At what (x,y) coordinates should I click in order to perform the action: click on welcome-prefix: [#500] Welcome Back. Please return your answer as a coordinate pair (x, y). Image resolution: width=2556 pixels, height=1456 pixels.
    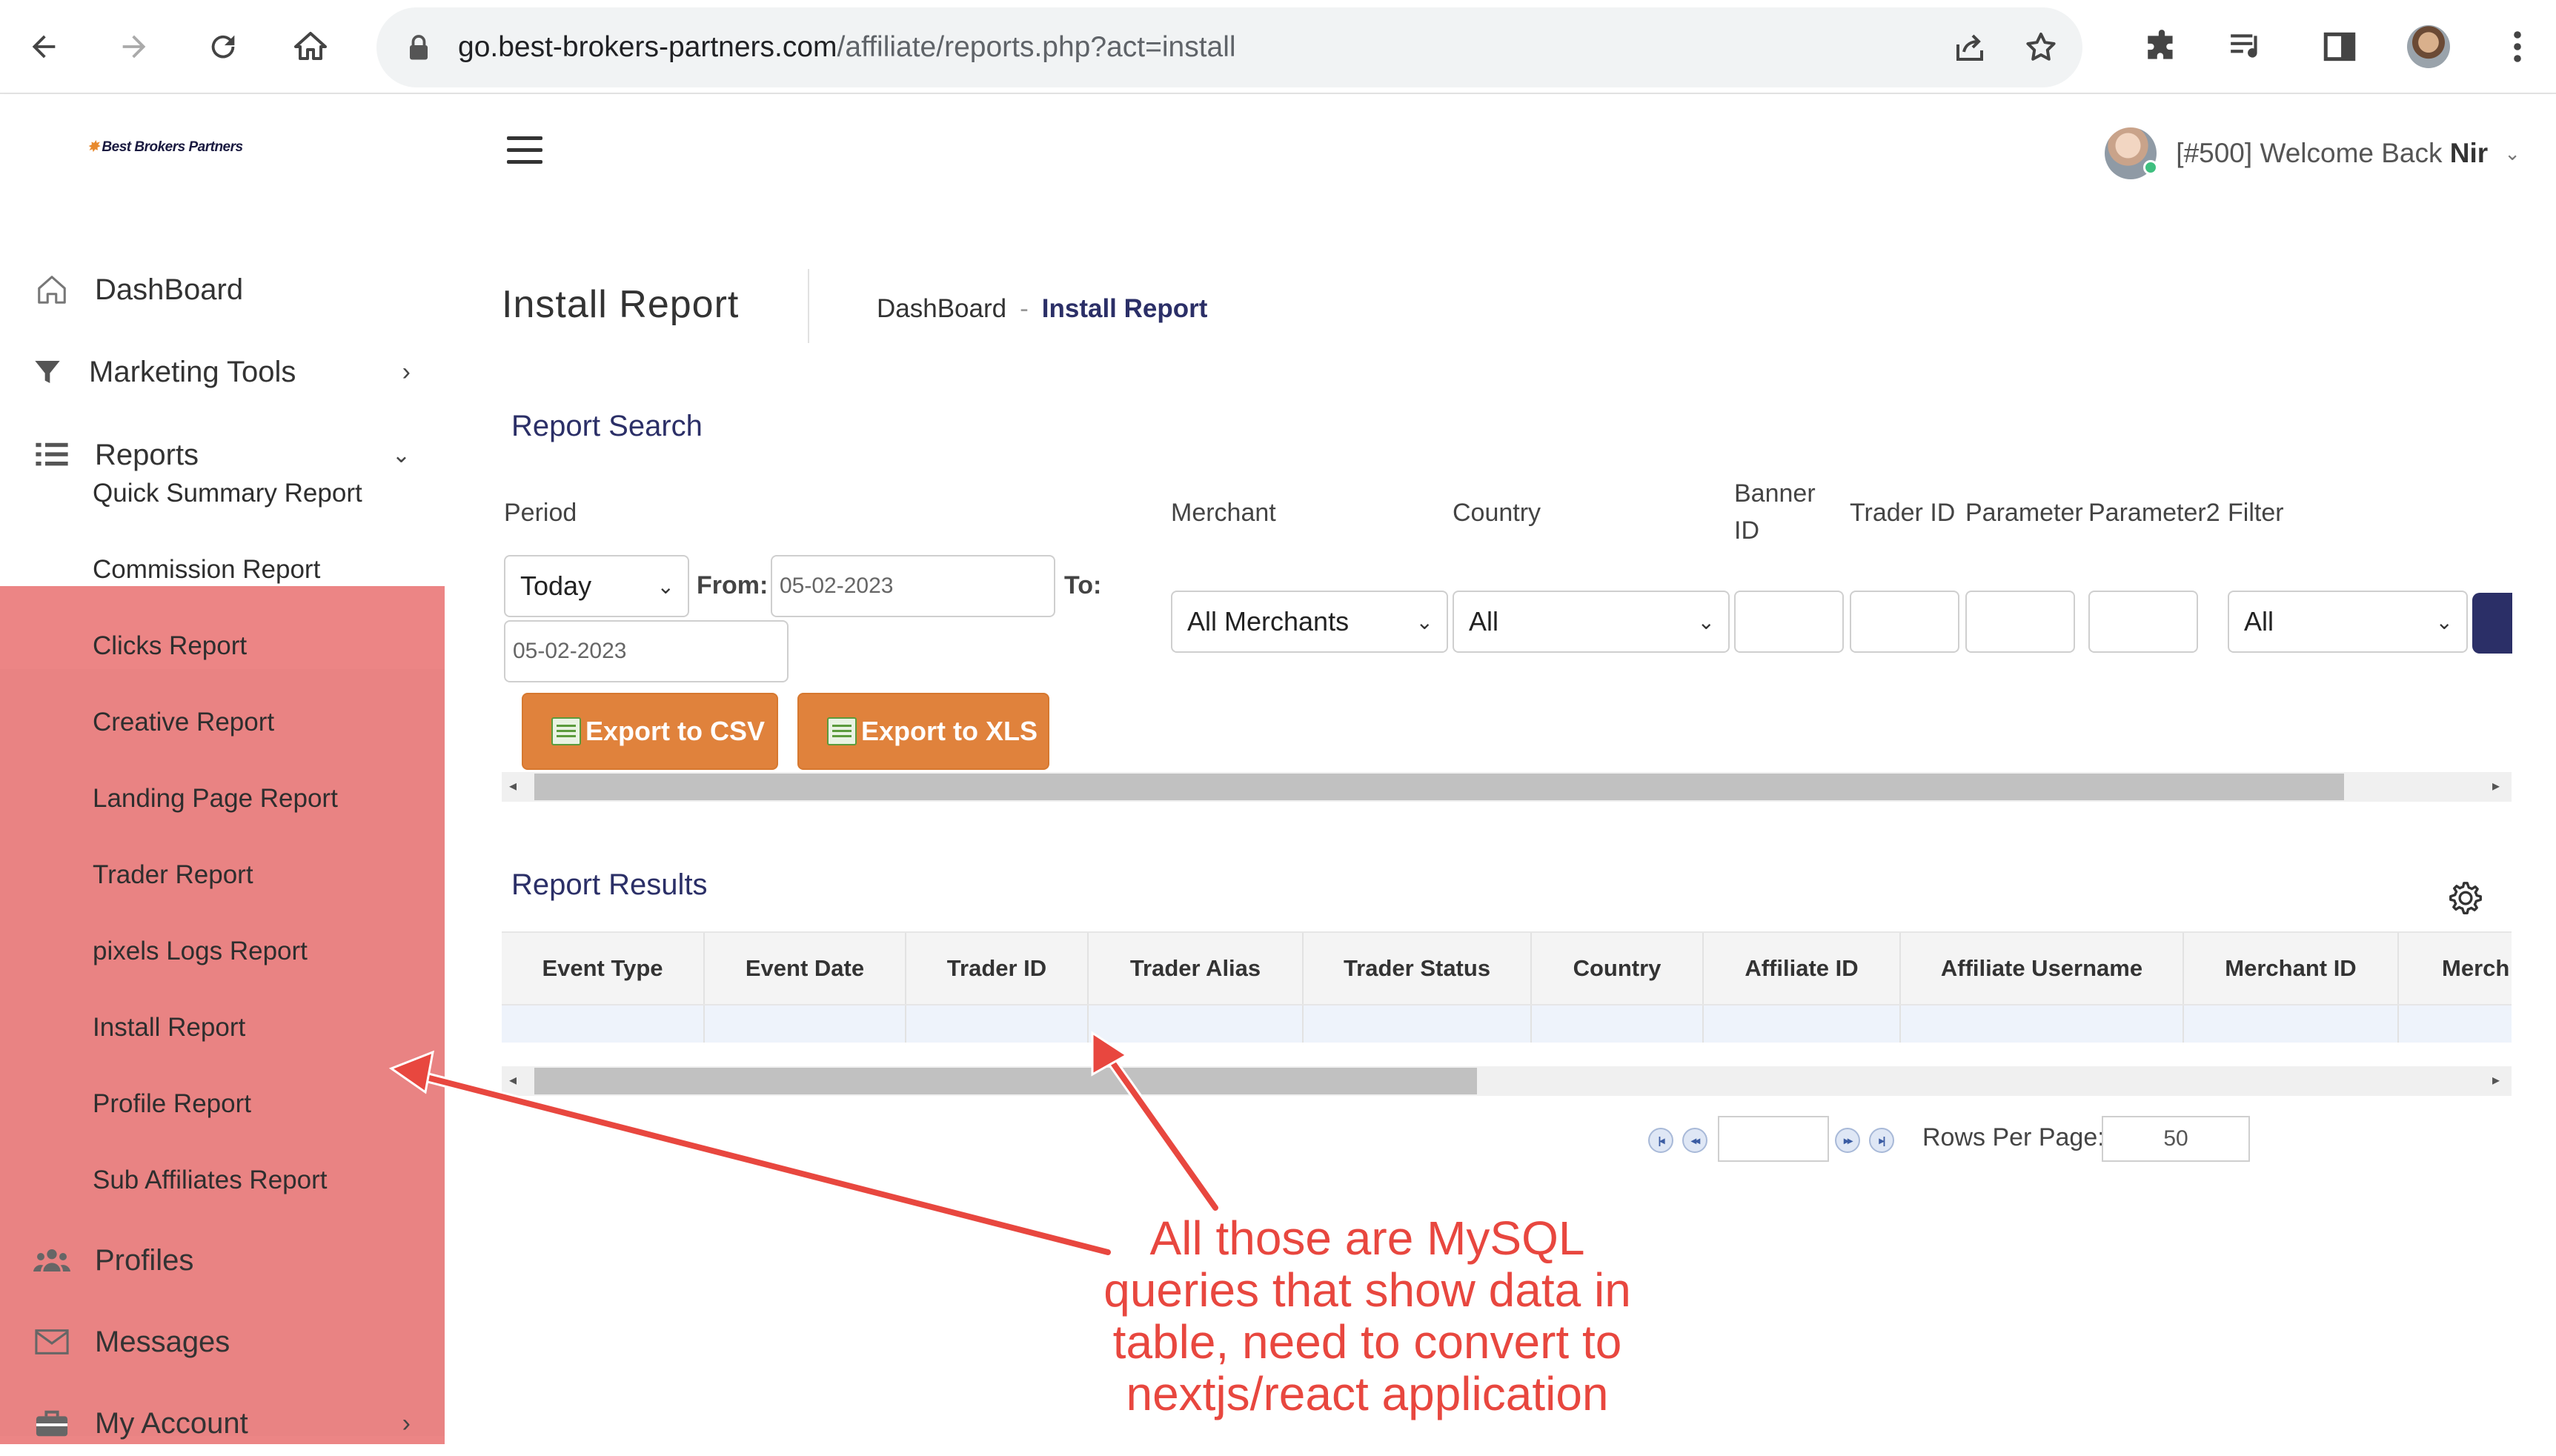
    Looking at the image, I should click on (2313, 153).